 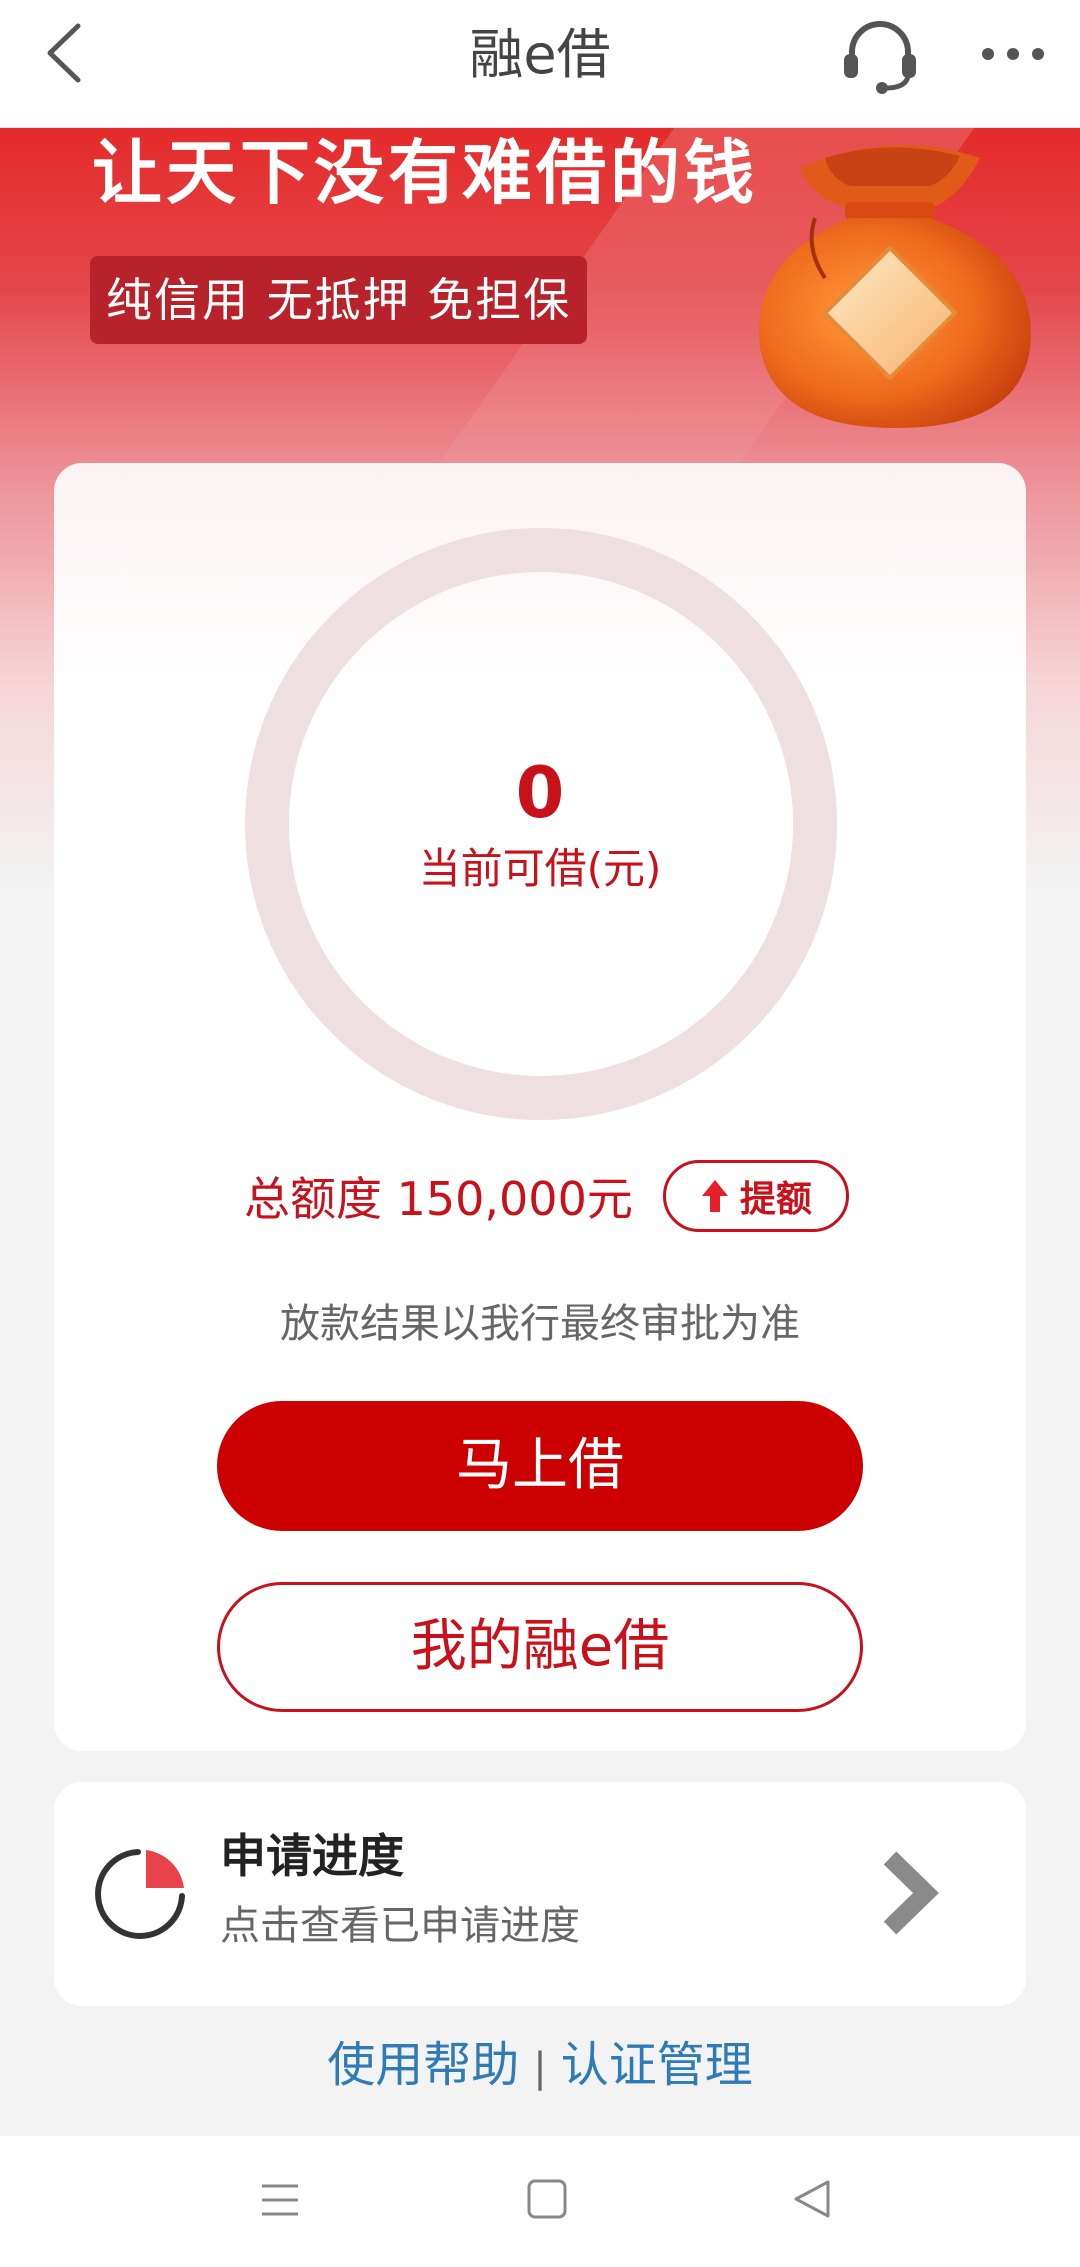 I want to click on arrow-up-icon, so click(x=714, y=1196).